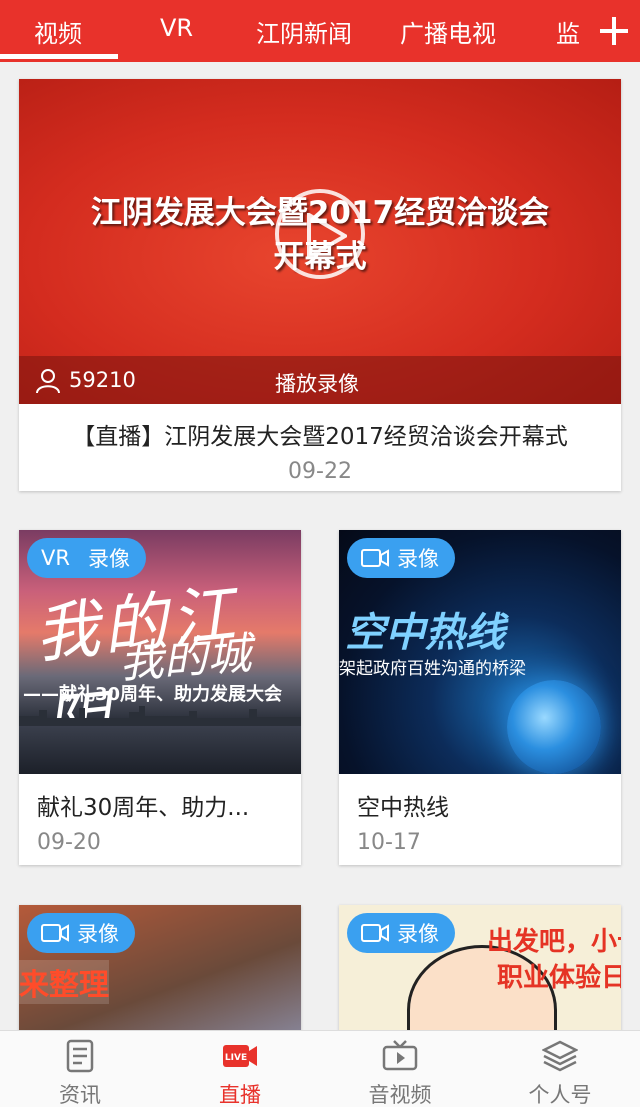 The image size is (640, 1107). Describe the element at coordinates (317, 384) in the screenshot. I see `replay-status: 播放录像` at that location.